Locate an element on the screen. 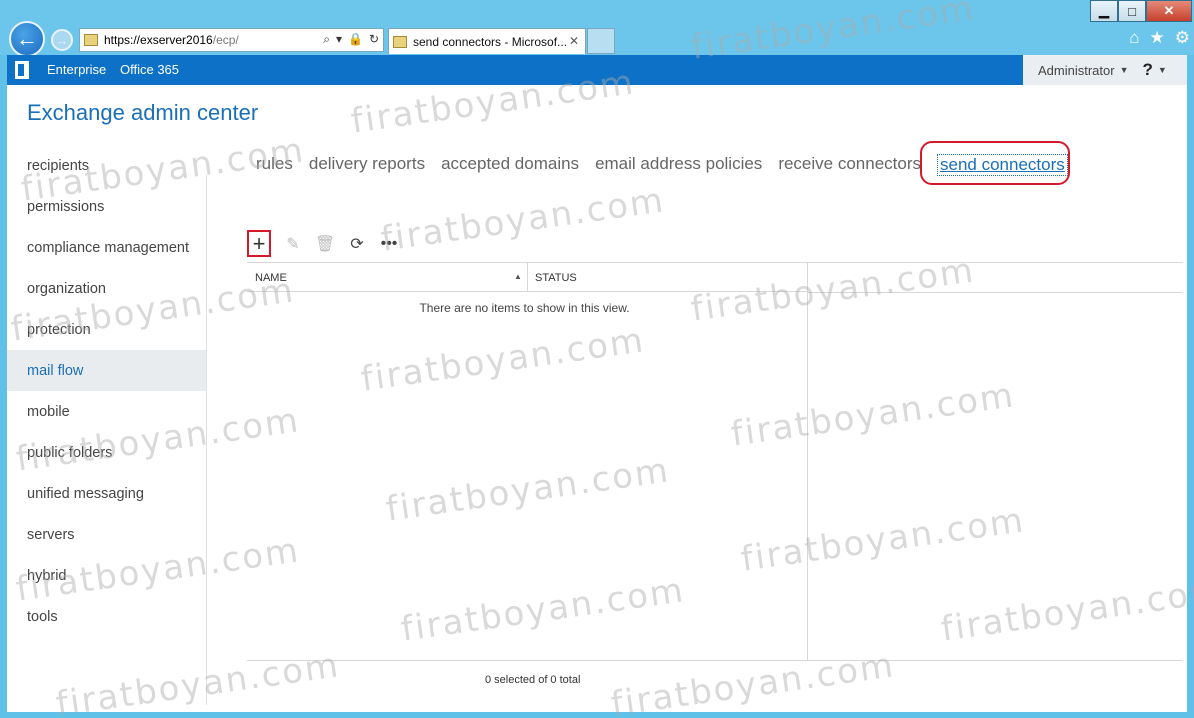 The width and height of the screenshot is (1194, 718). tab-delivery-reports: delivery reports is located at coordinates (367, 165).